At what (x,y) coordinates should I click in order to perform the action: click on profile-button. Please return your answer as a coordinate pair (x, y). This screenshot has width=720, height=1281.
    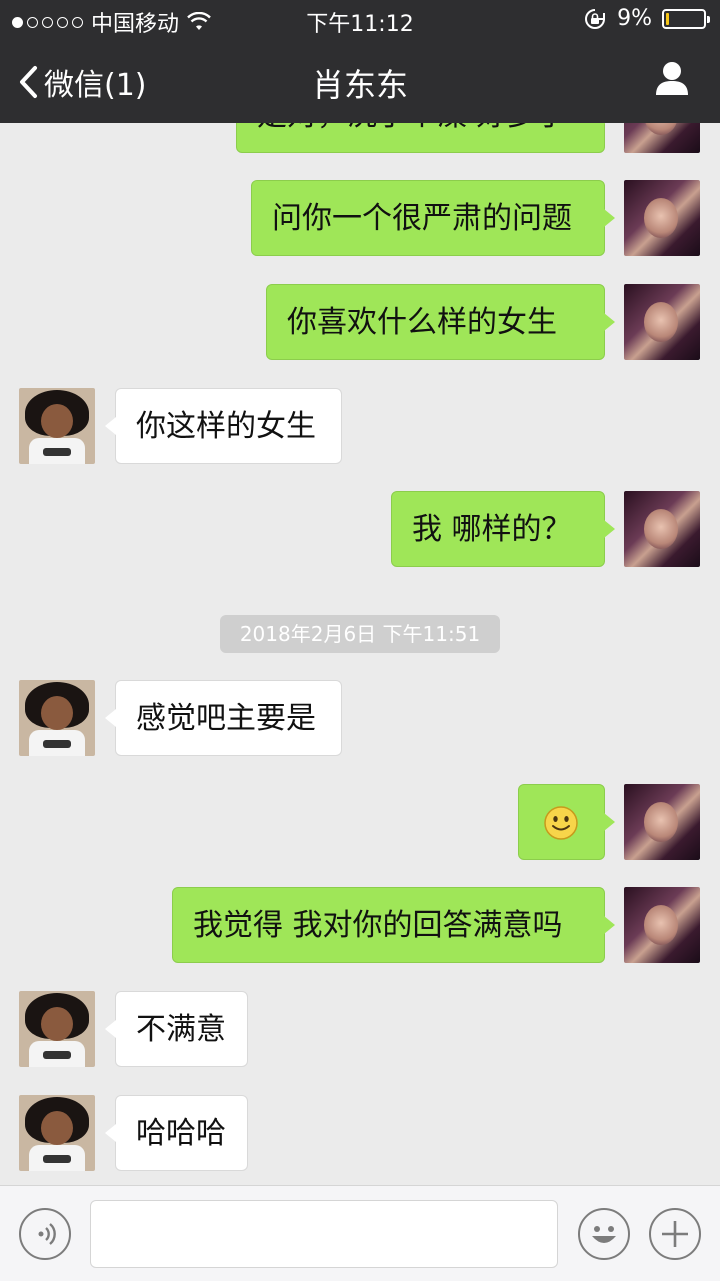
    Looking at the image, I should click on (672, 80).